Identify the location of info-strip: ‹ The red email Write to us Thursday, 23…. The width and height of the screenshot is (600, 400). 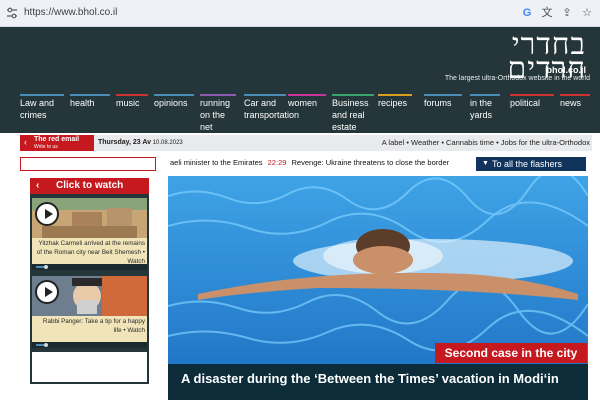
(306, 143).